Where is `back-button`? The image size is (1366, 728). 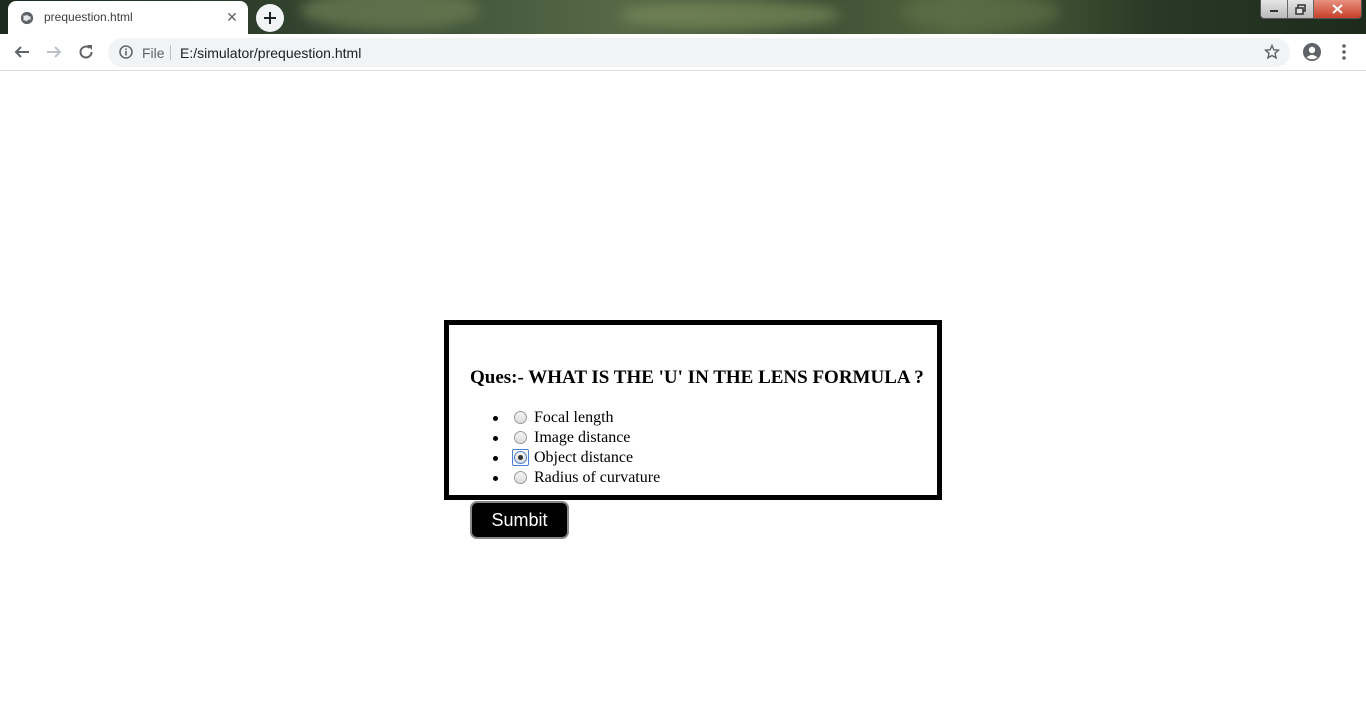 back-button is located at coordinates (22, 52).